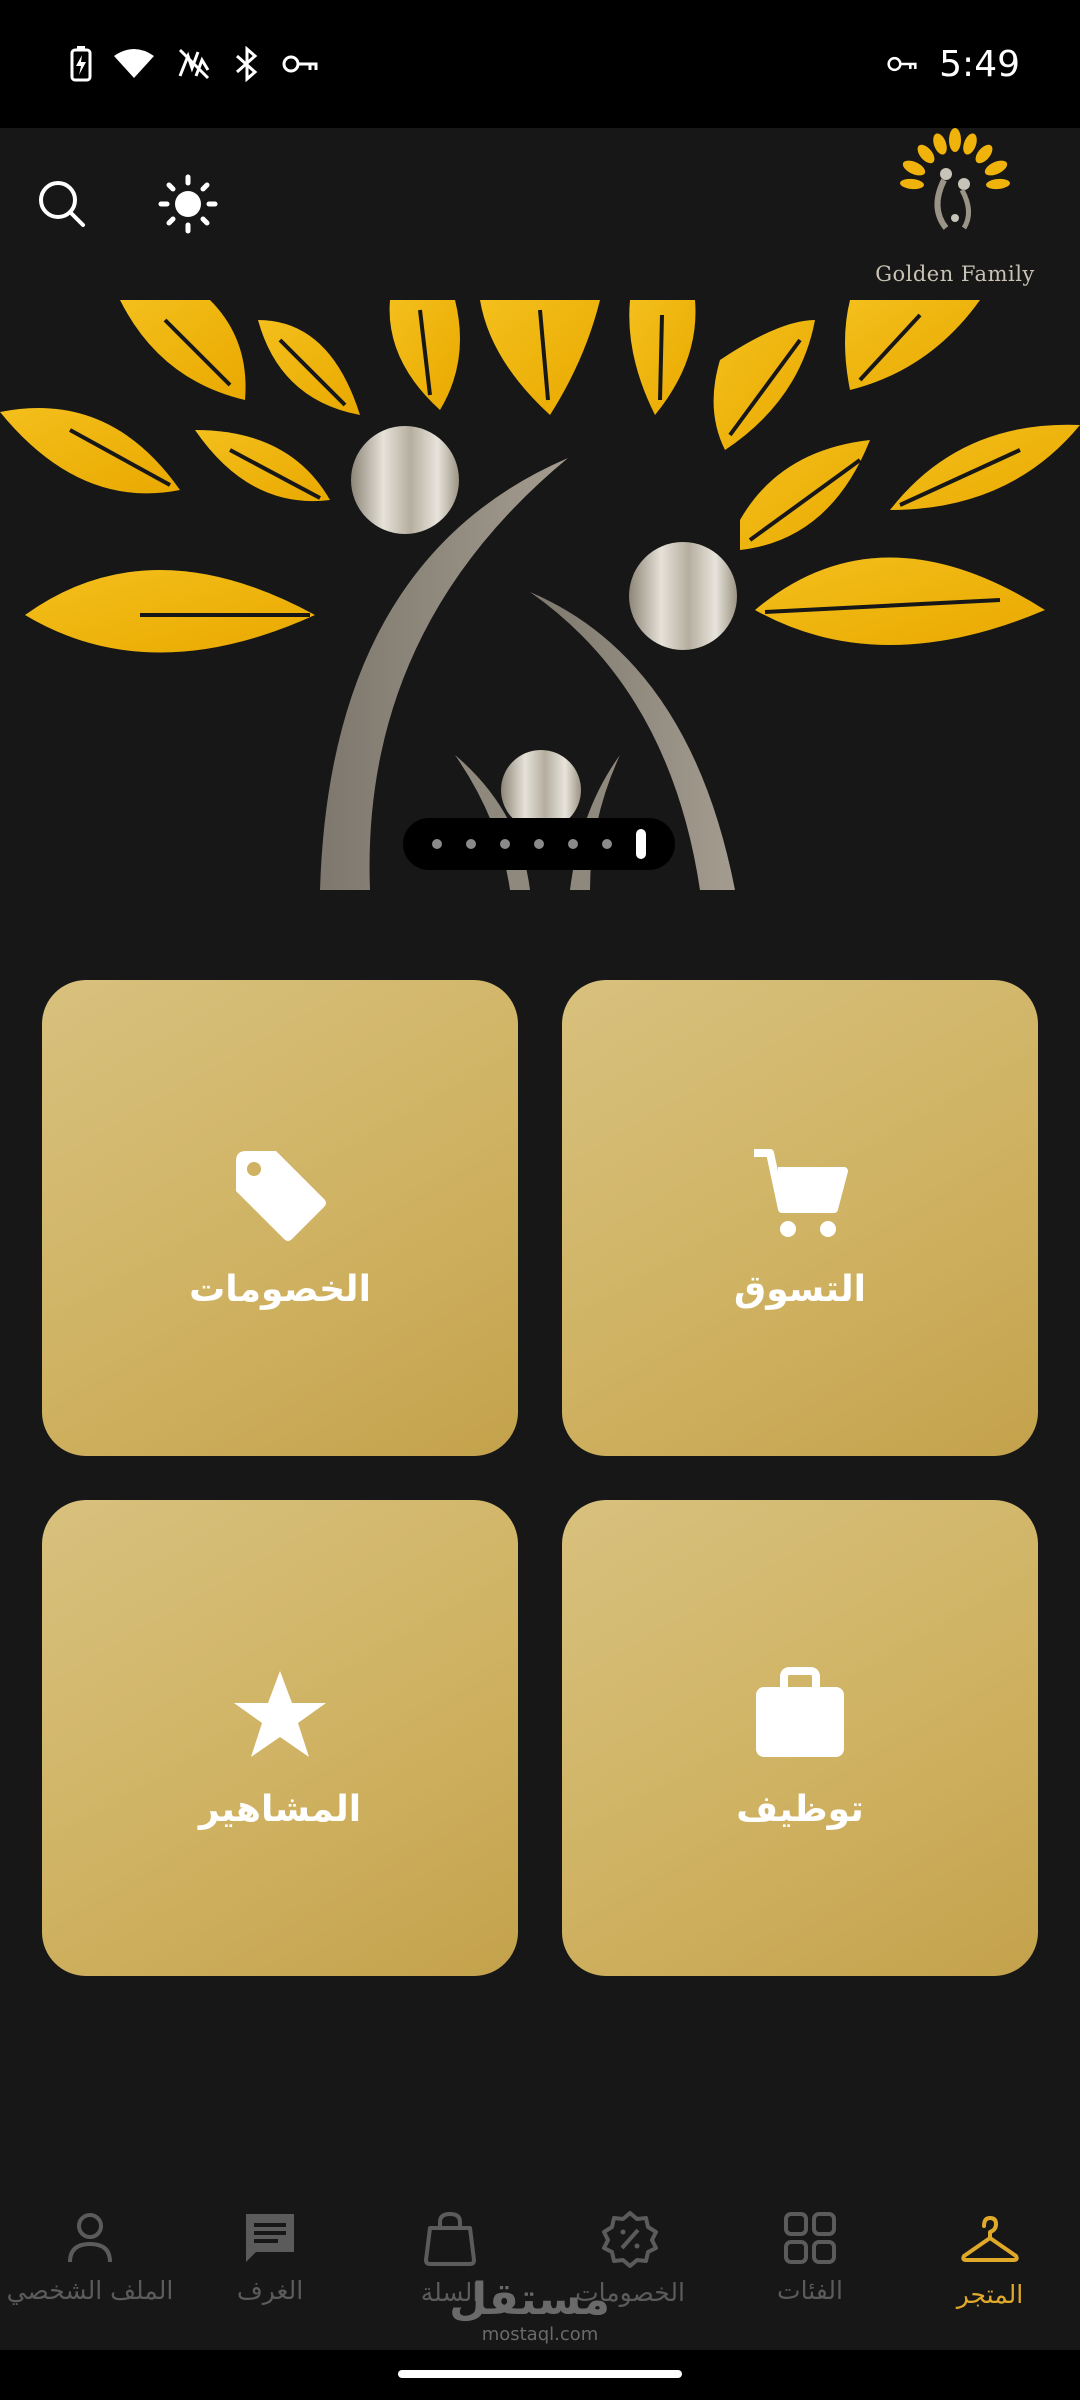 The width and height of the screenshot is (1080, 2400). I want to click on hanger-icon, so click(990, 2239).